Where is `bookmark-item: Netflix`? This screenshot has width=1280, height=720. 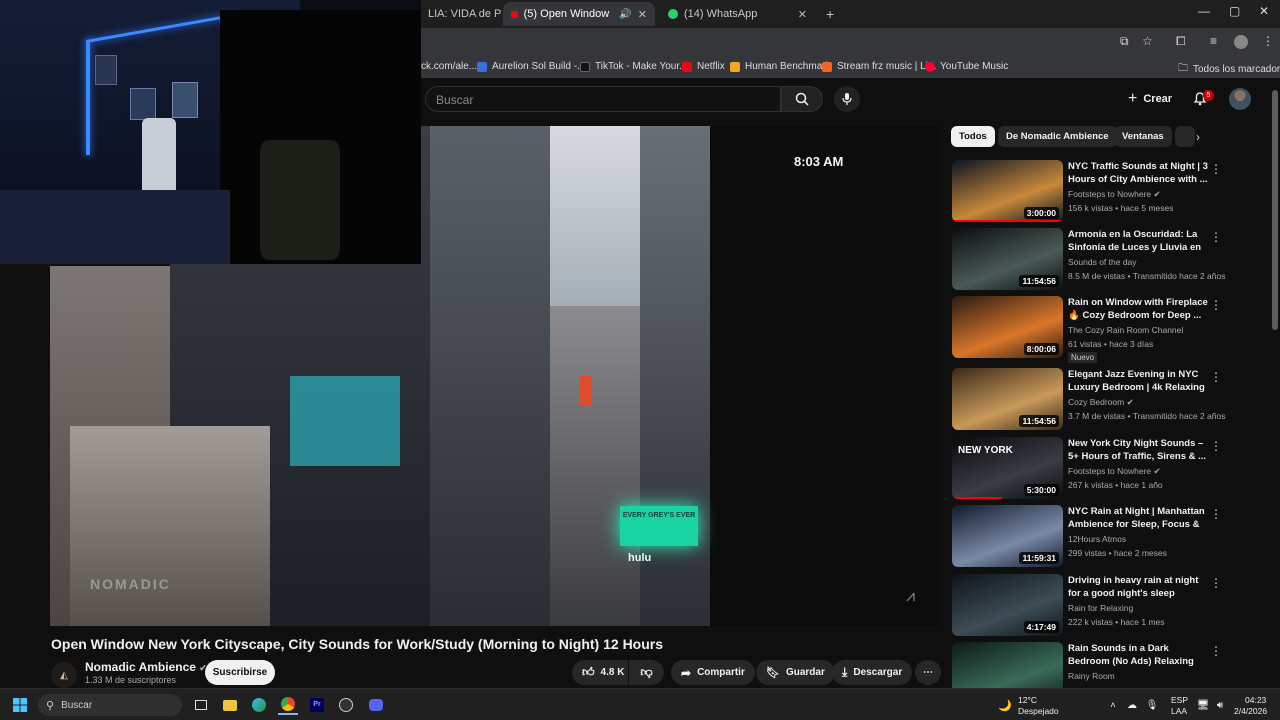
bookmark-item: Netflix is located at coordinates (703, 66).